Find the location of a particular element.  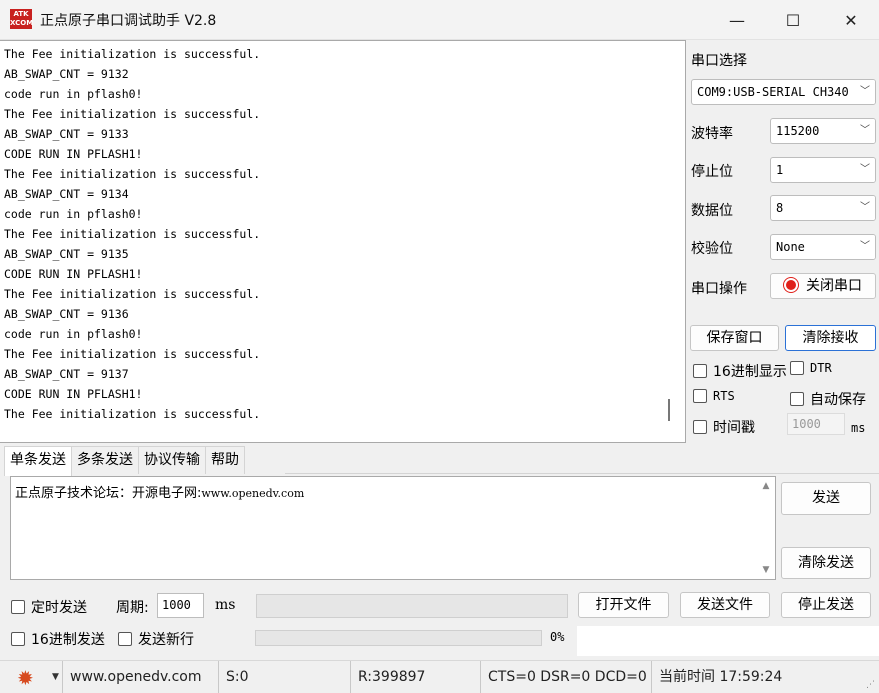

baud-rate-select: 115200 ﹀ is located at coordinates (823, 131).